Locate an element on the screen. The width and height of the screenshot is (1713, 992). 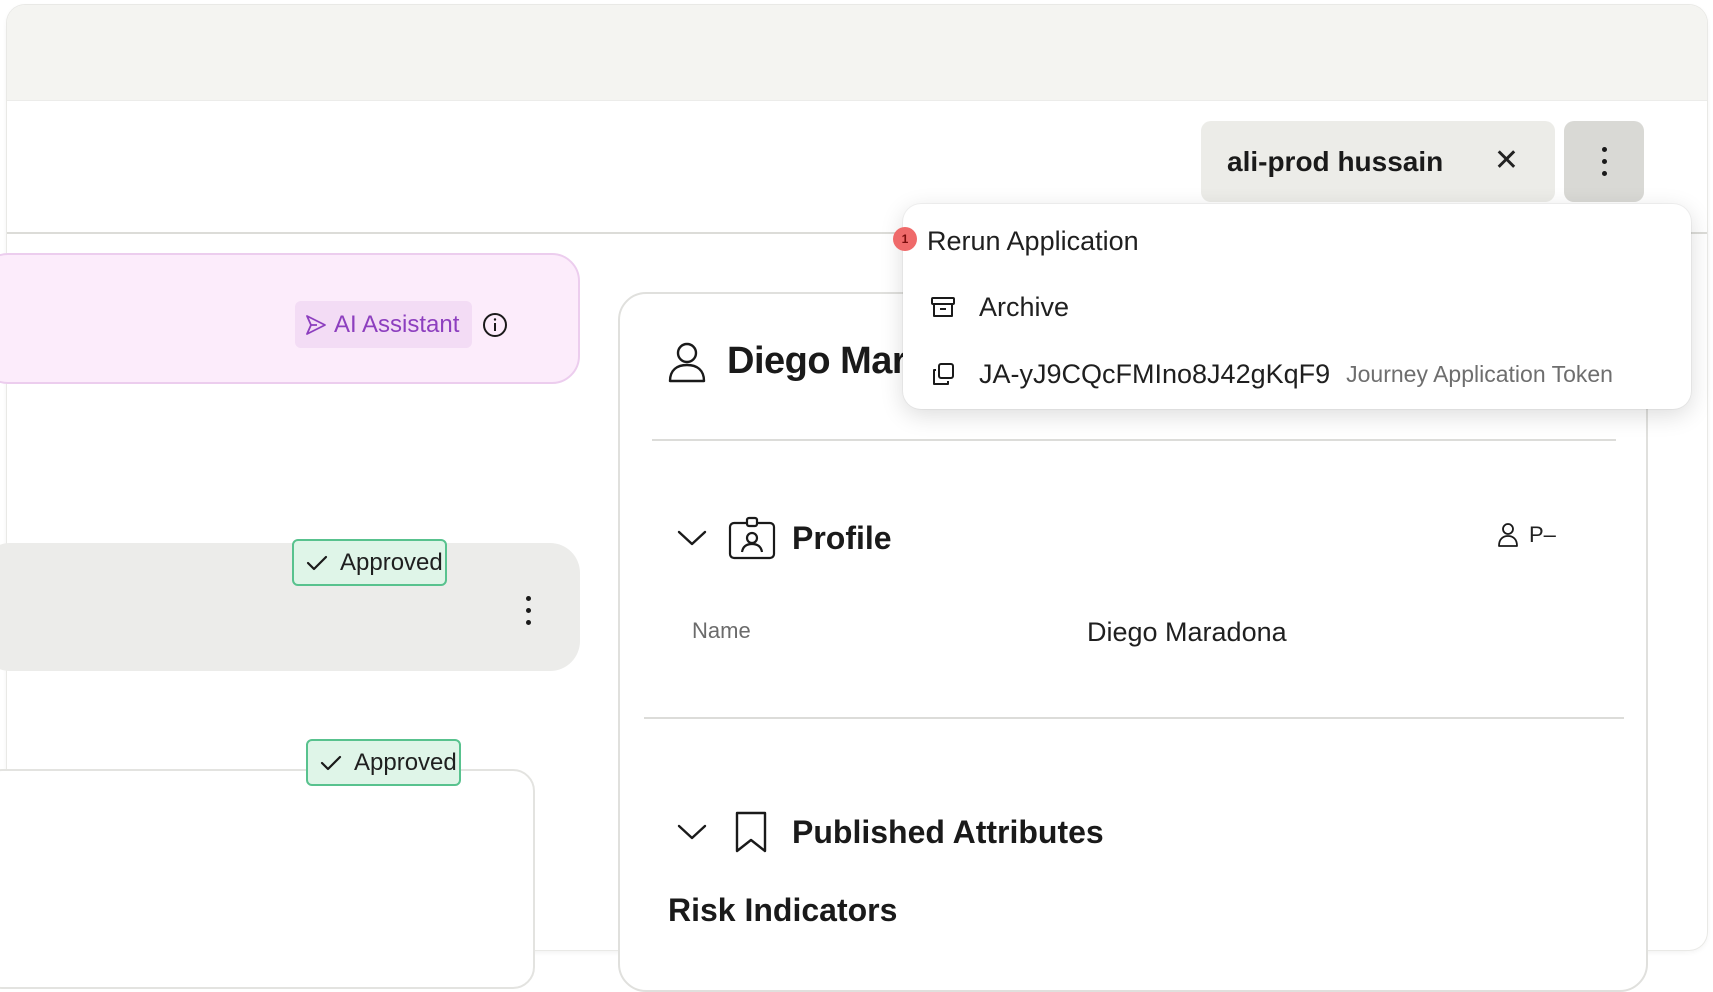
profile-meta: P– is located at coordinates (1526, 535).